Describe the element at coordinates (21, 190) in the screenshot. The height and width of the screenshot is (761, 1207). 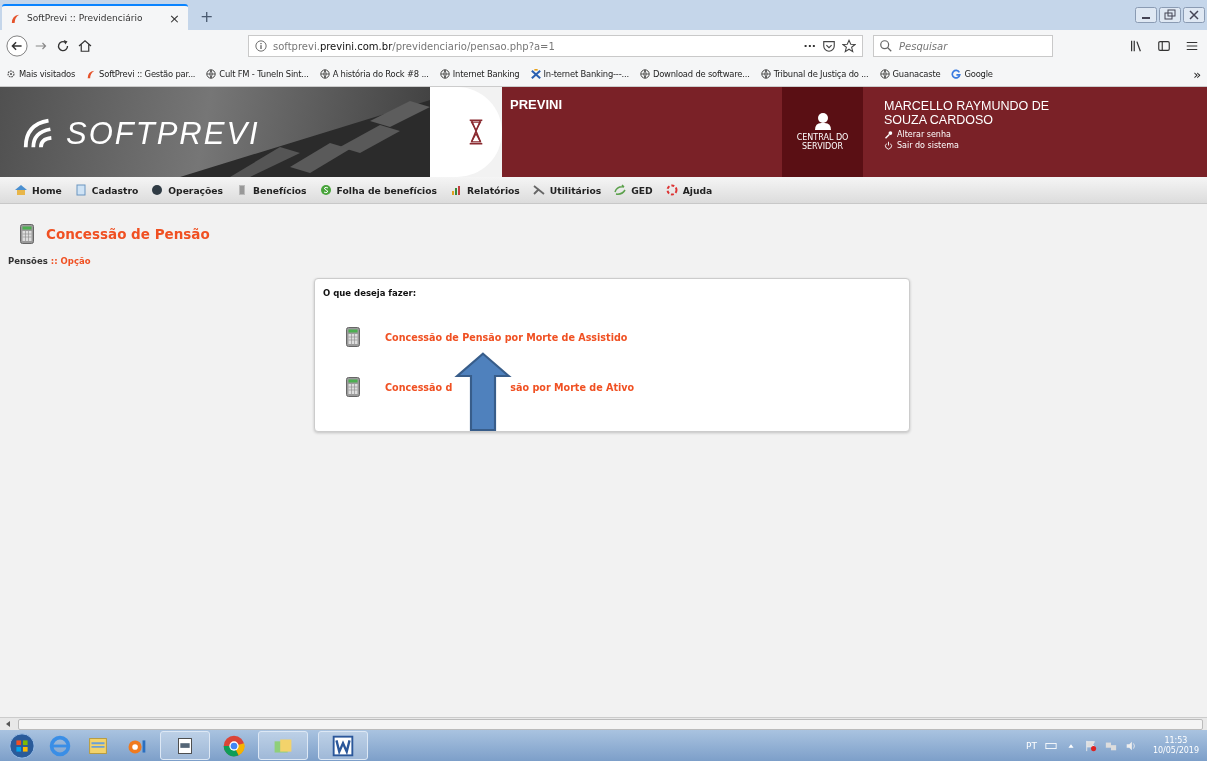
I see `house-icon` at that location.